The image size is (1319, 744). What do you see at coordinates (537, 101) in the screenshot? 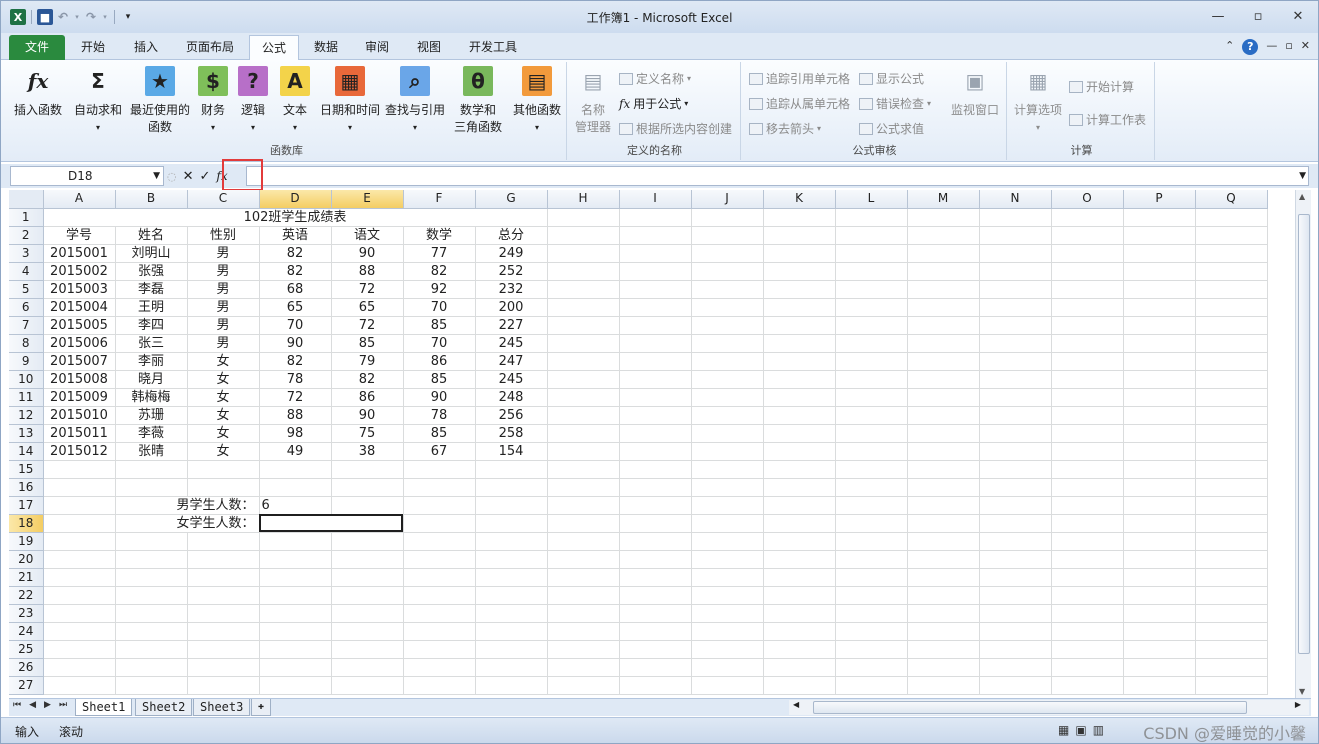
I see `more-functions-button: ▤ 其他函数 ▾` at bounding box center [537, 101].